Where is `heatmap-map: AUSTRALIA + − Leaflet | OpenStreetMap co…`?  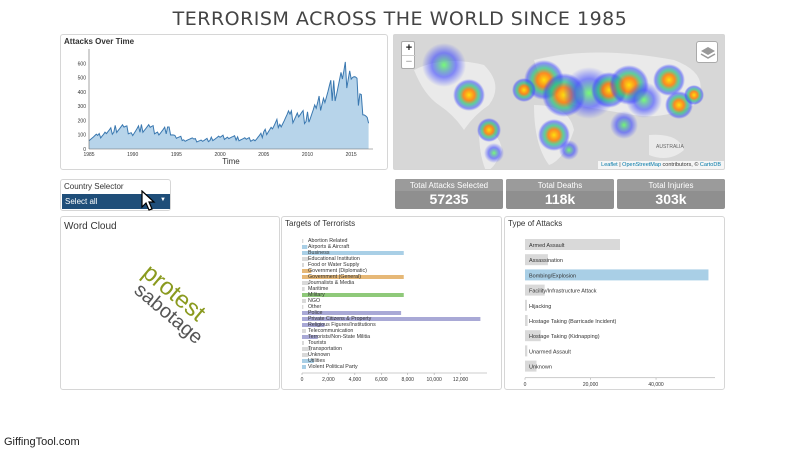
heatmap-map: AUSTRALIA + − Leaflet | OpenStreetMap co… is located at coordinates (559, 102).